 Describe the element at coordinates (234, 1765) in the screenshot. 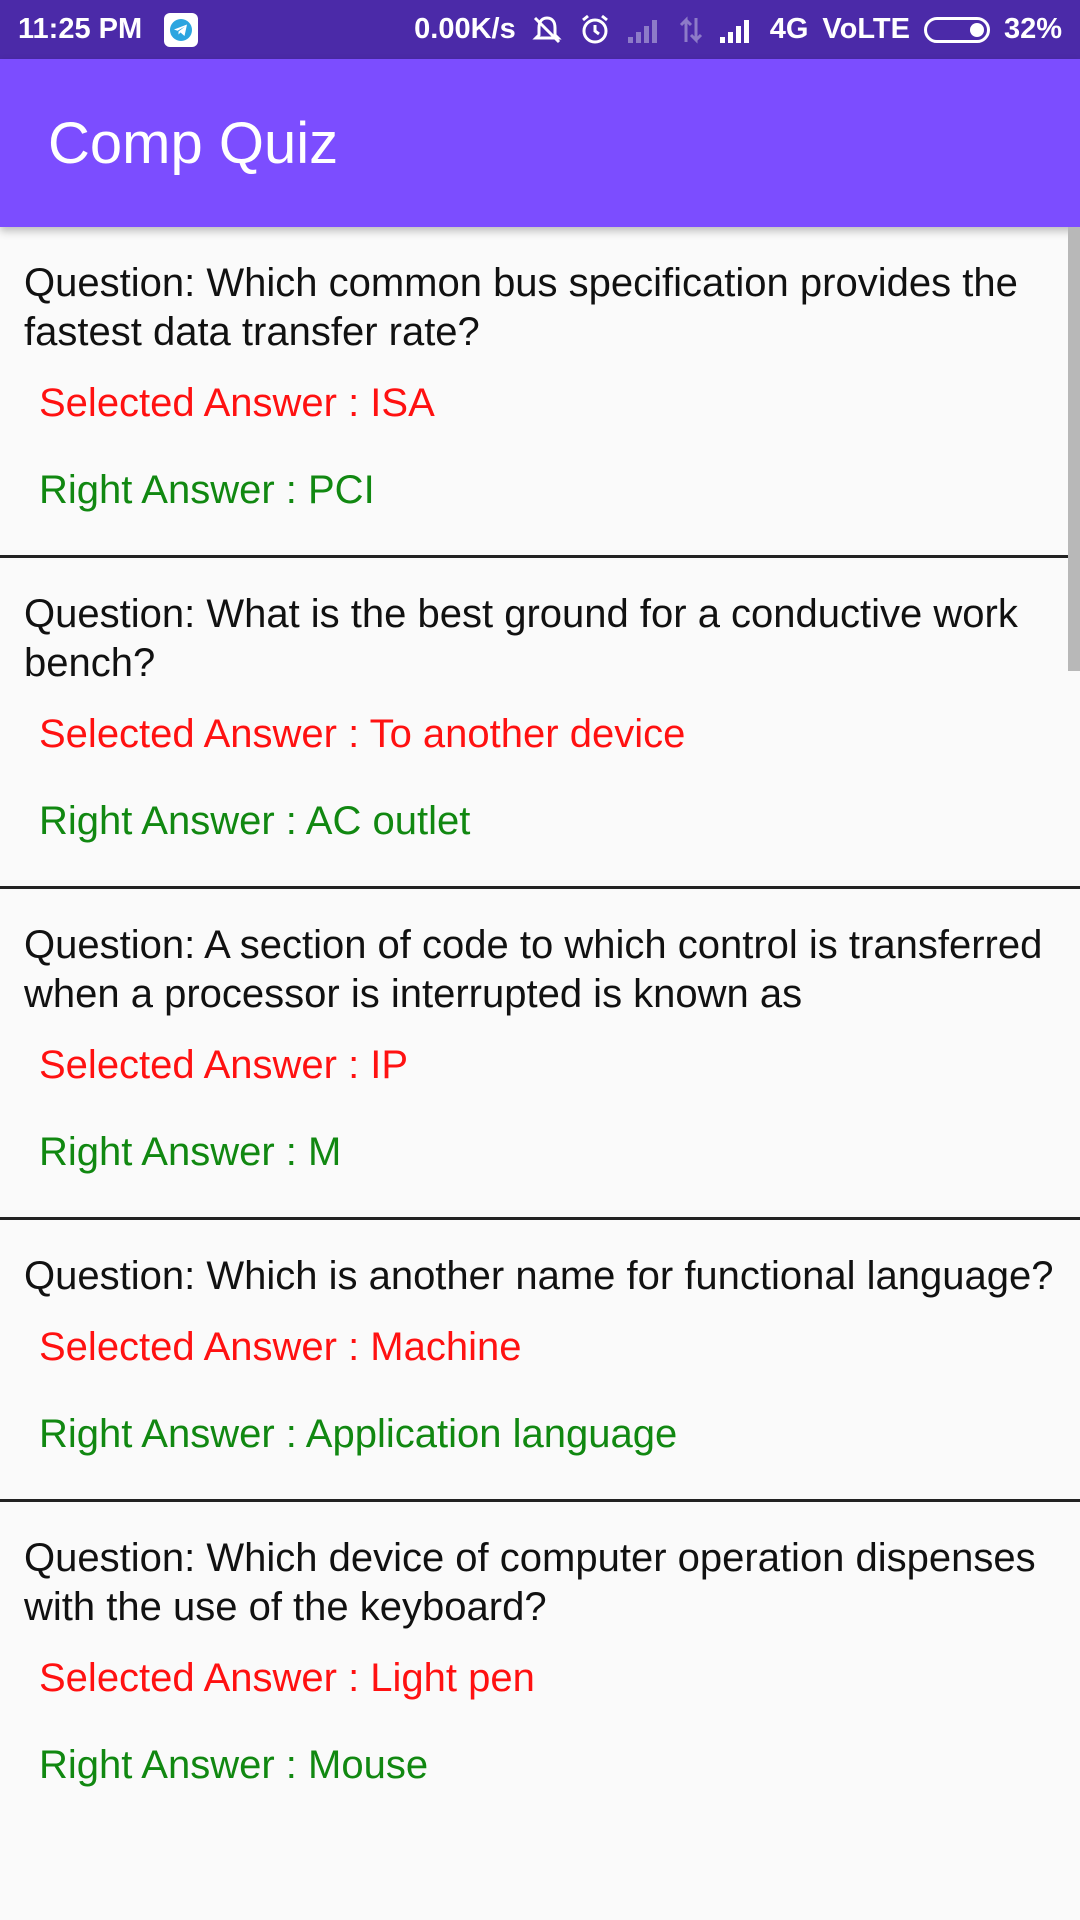

I see `right-answer: Right Answer : Mouse` at that location.